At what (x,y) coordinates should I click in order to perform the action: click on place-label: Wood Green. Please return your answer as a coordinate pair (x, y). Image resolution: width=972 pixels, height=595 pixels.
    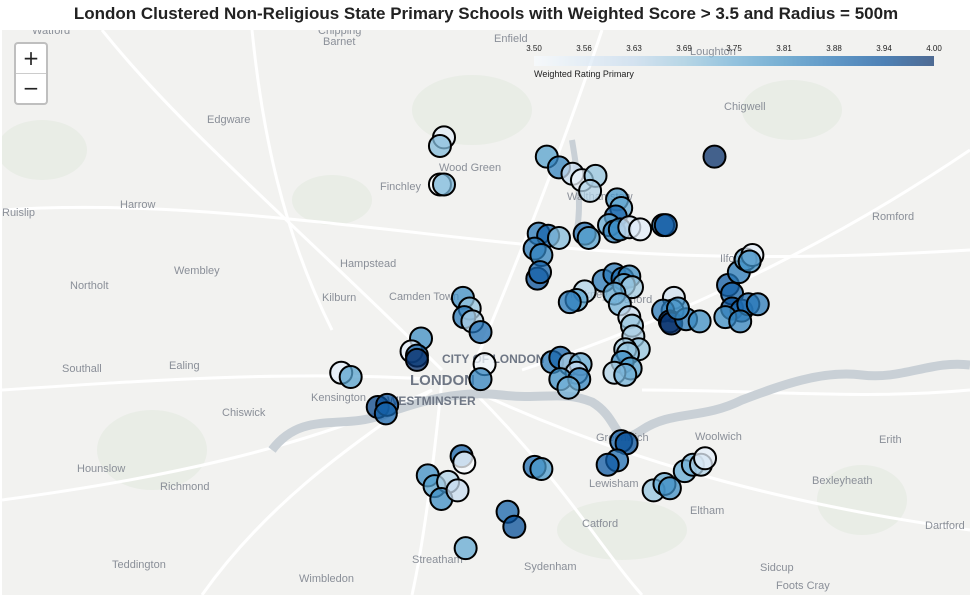
    Looking at the image, I should click on (470, 168).